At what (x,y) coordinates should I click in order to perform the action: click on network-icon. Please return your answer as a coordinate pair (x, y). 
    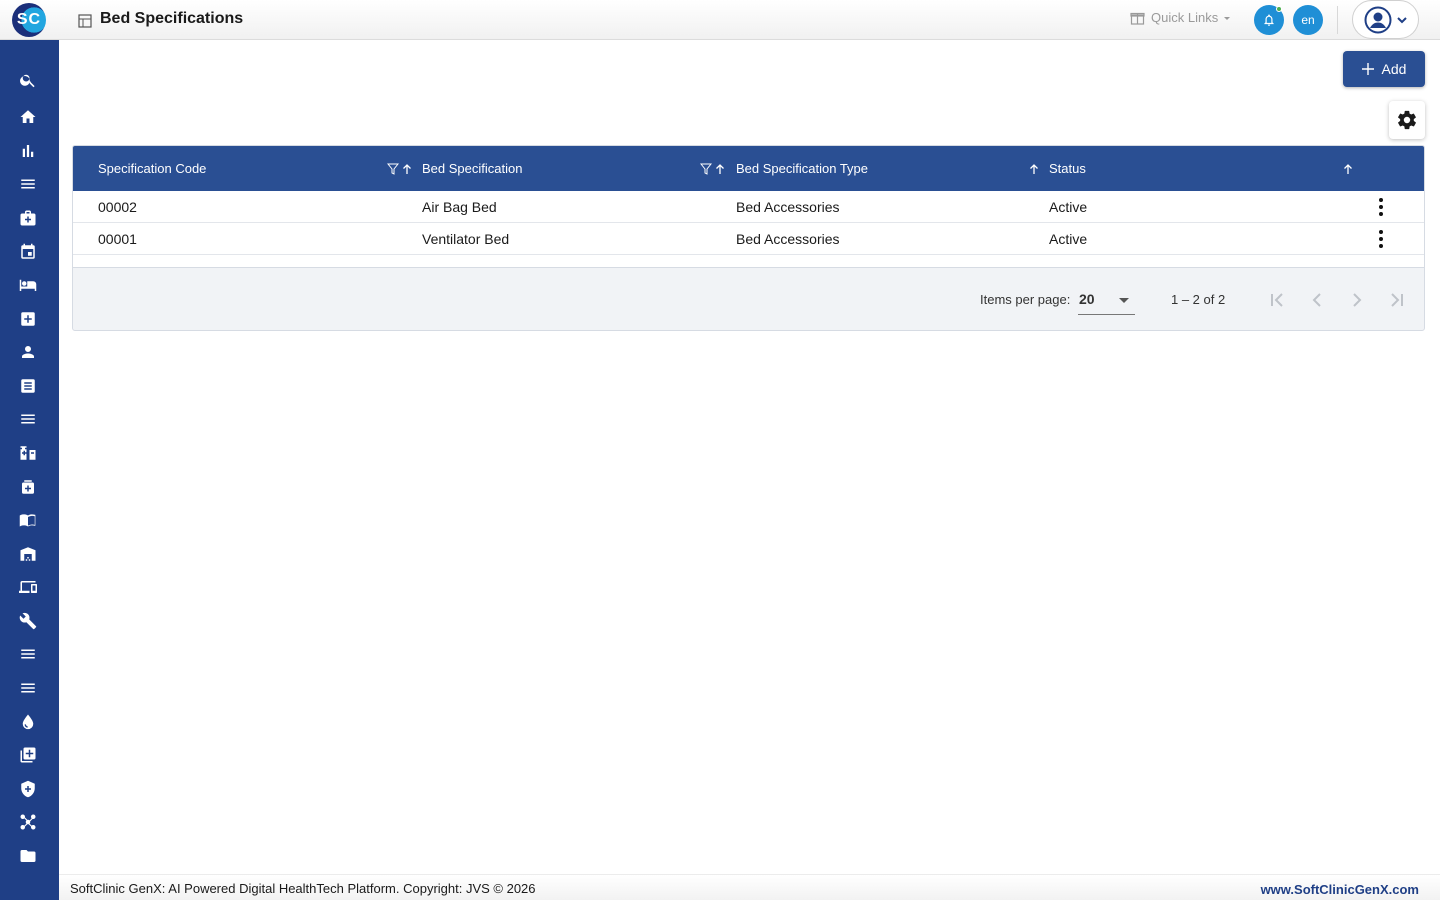
    Looking at the image, I should click on (28, 822).